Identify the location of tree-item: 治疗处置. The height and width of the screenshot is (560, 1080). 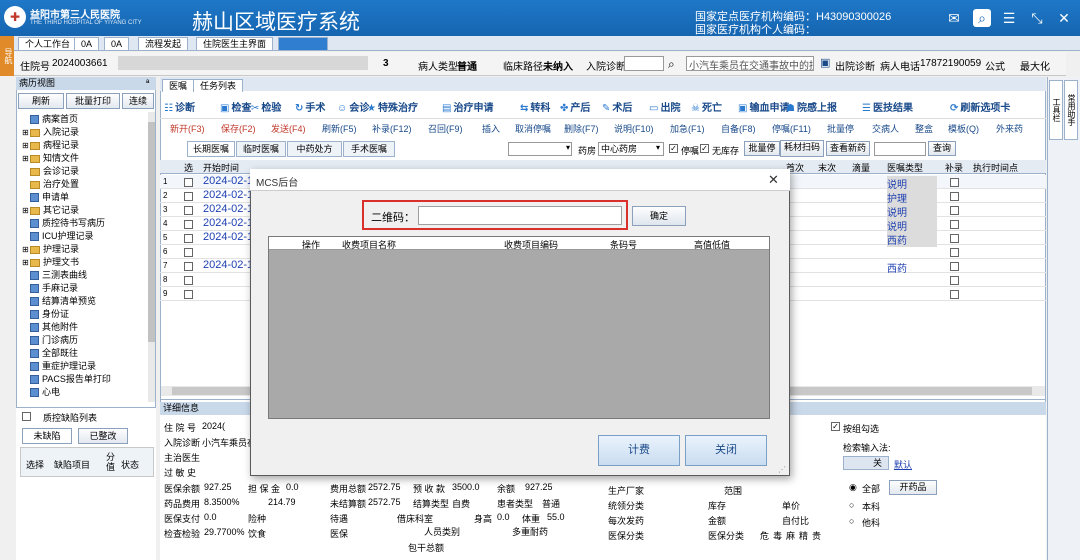
(50, 184).